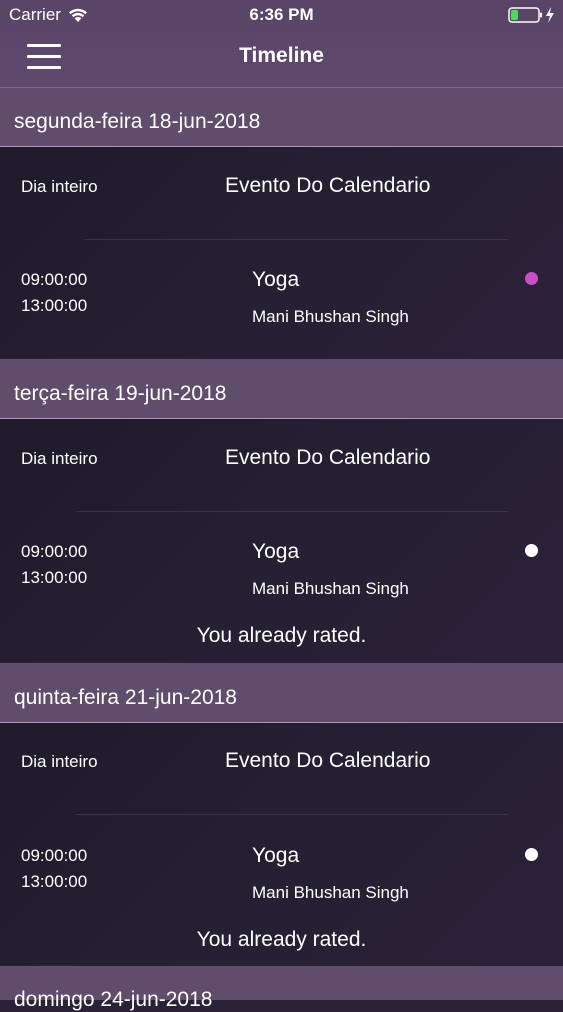 Image resolution: width=563 pixels, height=1012 pixels. Describe the element at coordinates (281, 389) in the screenshot. I see `day-header: terça-feira 19-jun-2018` at that location.